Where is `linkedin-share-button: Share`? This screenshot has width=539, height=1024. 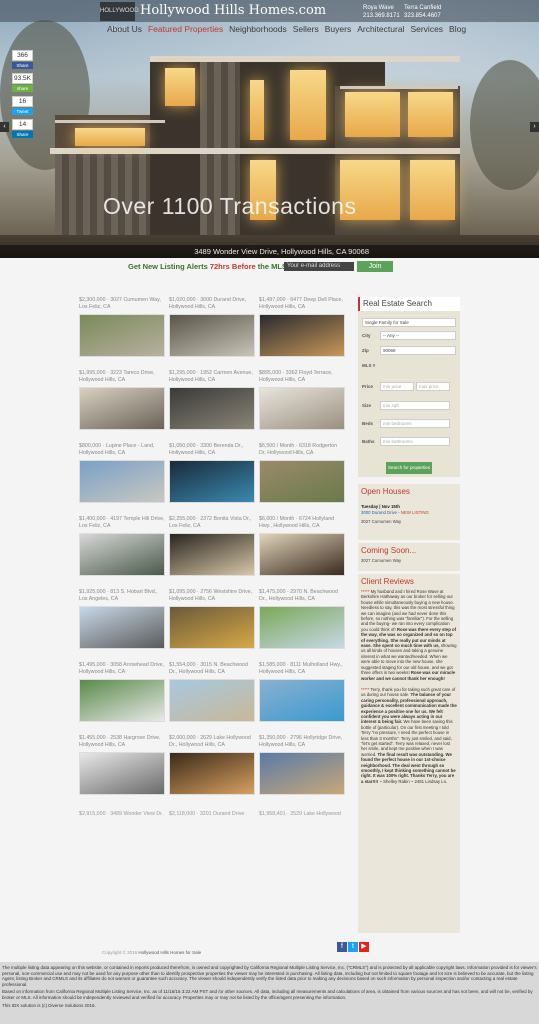 linkedin-share-button: Share is located at coordinates (22, 134).